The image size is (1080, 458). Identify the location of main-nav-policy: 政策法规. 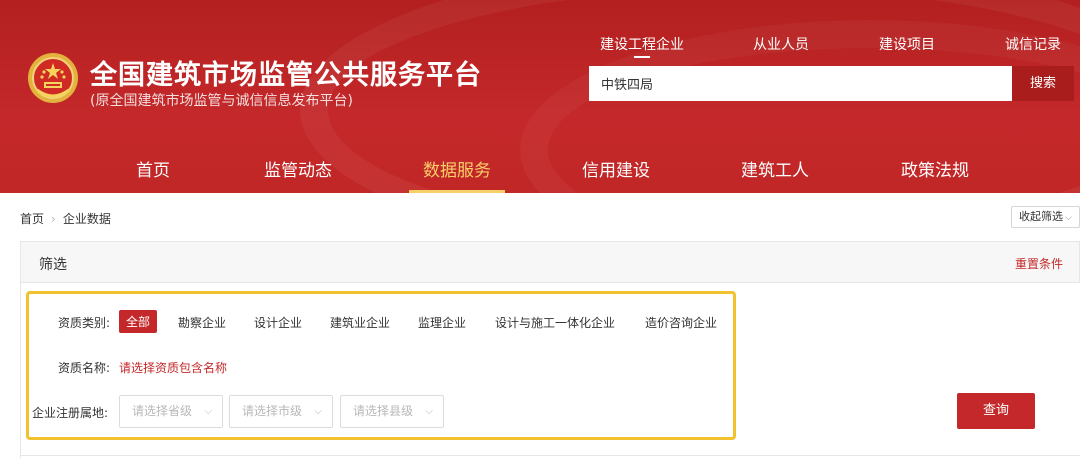
(935, 168).